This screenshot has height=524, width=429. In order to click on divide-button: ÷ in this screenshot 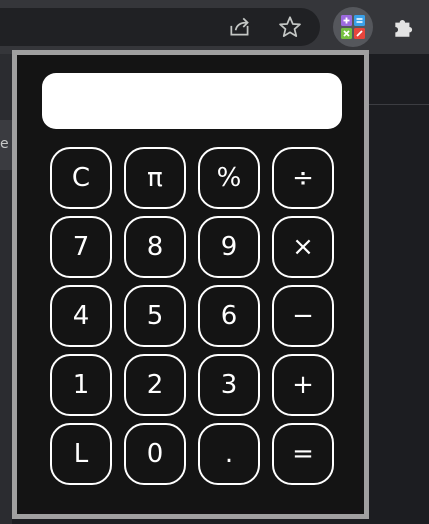, I will do `click(303, 178)`.